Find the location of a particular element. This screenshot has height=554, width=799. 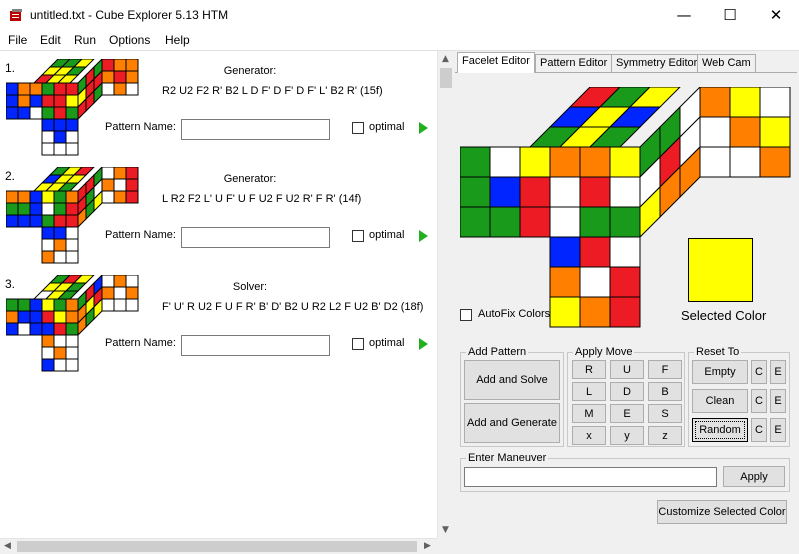

scroll-down-icon: ▼ is located at coordinates (445, 530).